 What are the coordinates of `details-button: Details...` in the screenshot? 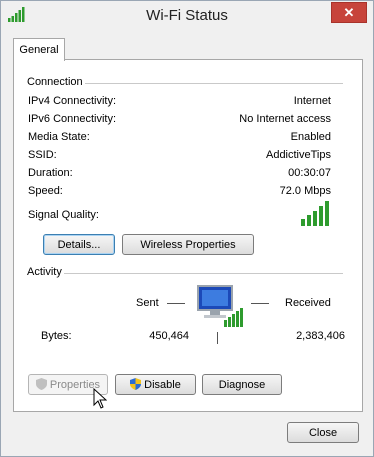 It's located at (79, 244).